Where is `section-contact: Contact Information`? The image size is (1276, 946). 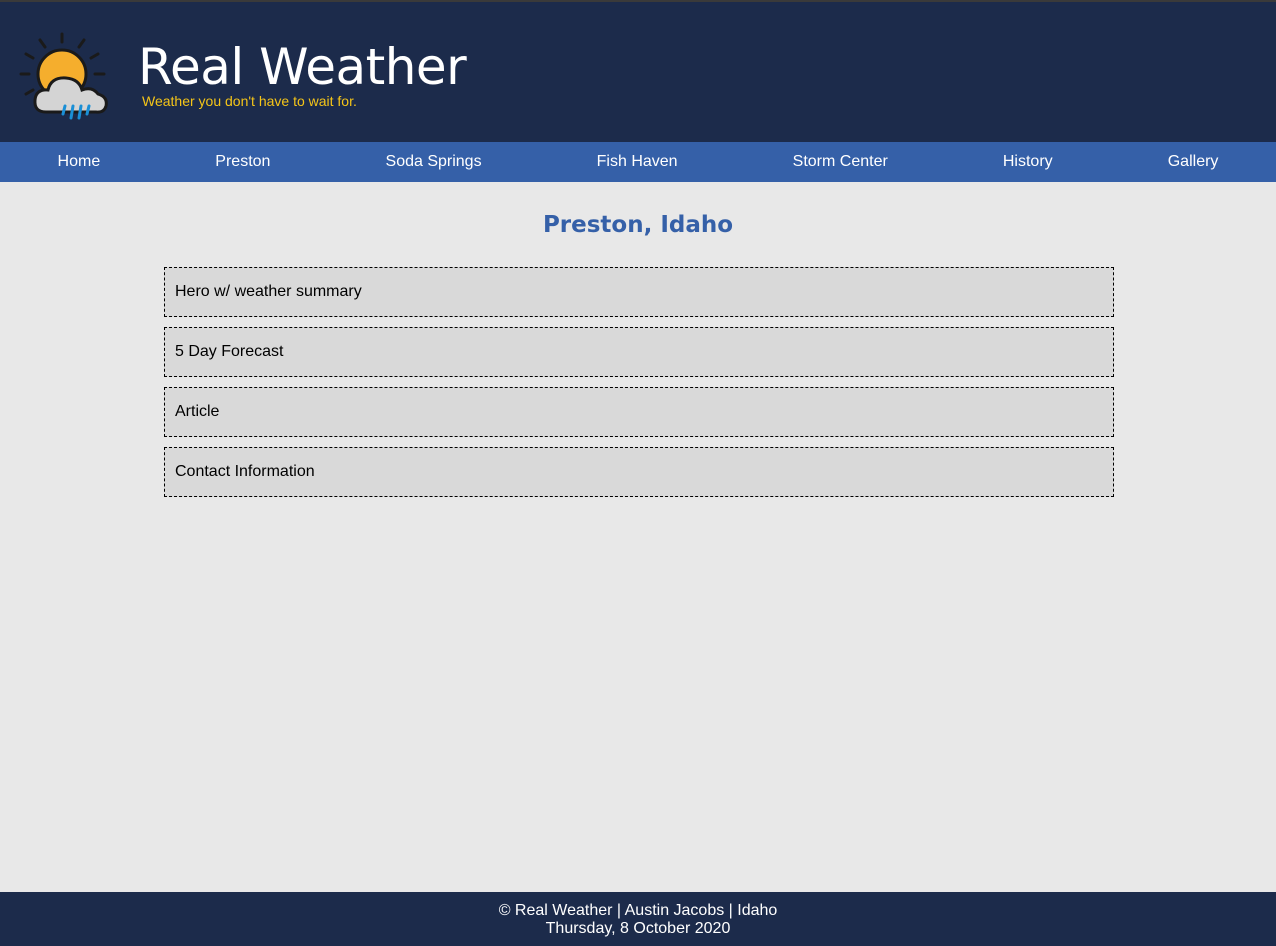 section-contact: Contact Information is located at coordinates (639, 472).